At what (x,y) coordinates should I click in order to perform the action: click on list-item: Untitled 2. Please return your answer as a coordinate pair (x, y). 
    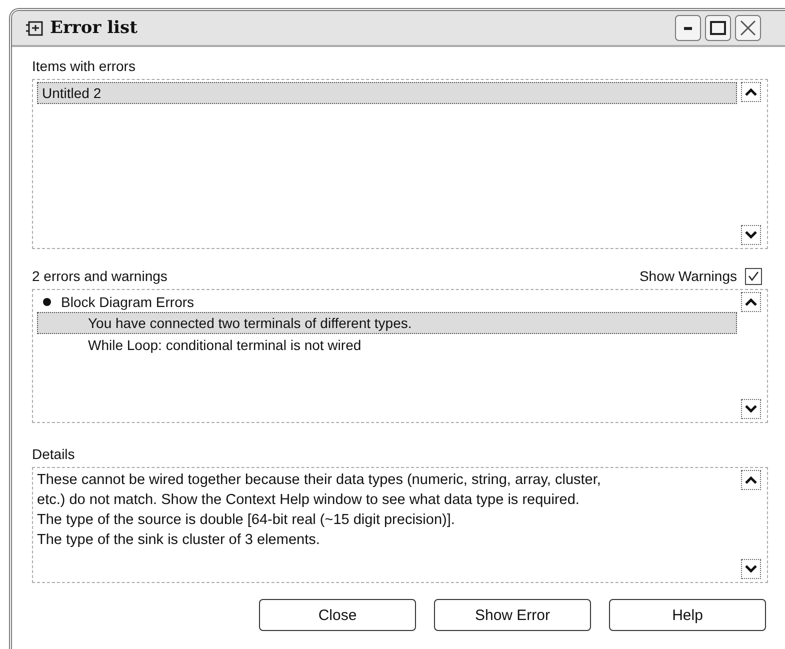
    Looking at the image, I should click on (387, 93).